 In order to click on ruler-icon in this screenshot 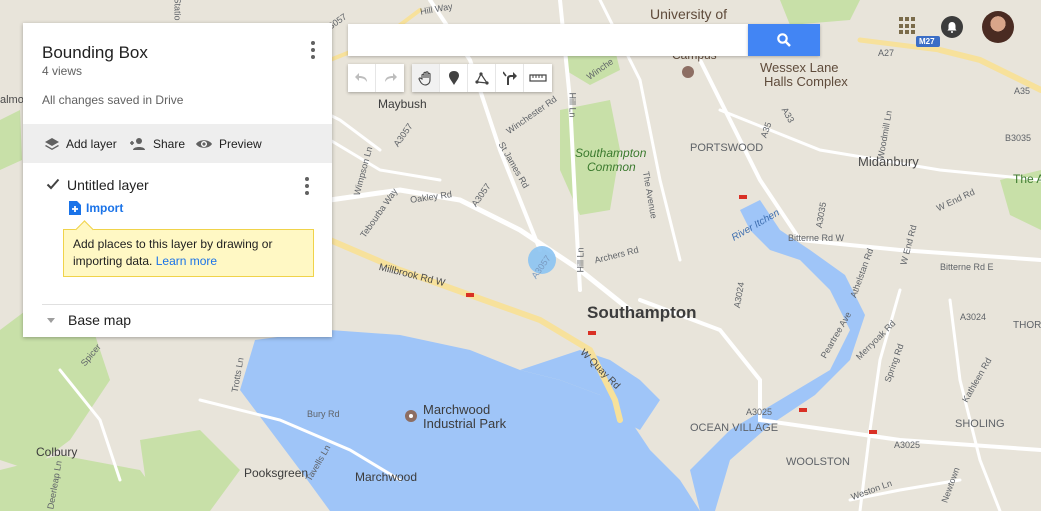, I will do `click(538, 78)`.